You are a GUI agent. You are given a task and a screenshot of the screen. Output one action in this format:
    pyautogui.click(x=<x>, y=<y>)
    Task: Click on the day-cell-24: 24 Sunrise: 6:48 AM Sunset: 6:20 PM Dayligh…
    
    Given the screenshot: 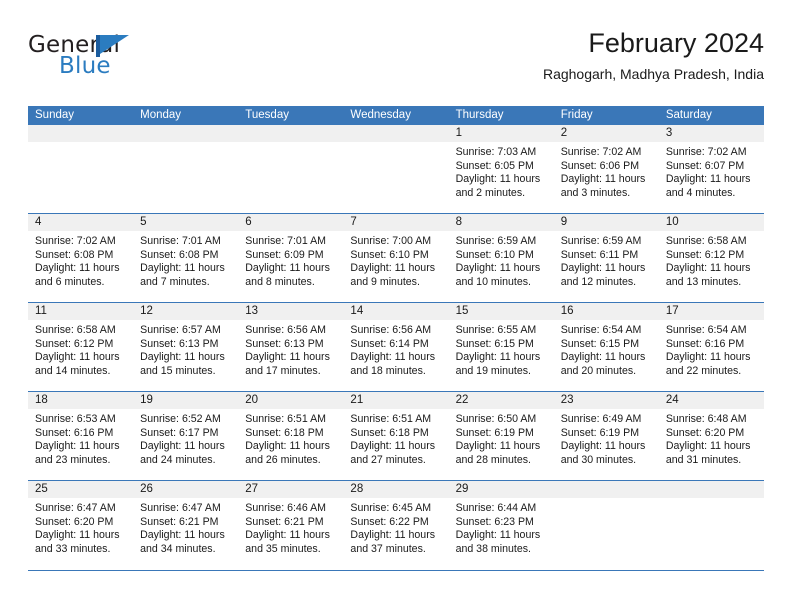 What is the action you would take?
    pyautogui.click(x=711, y=436)
    